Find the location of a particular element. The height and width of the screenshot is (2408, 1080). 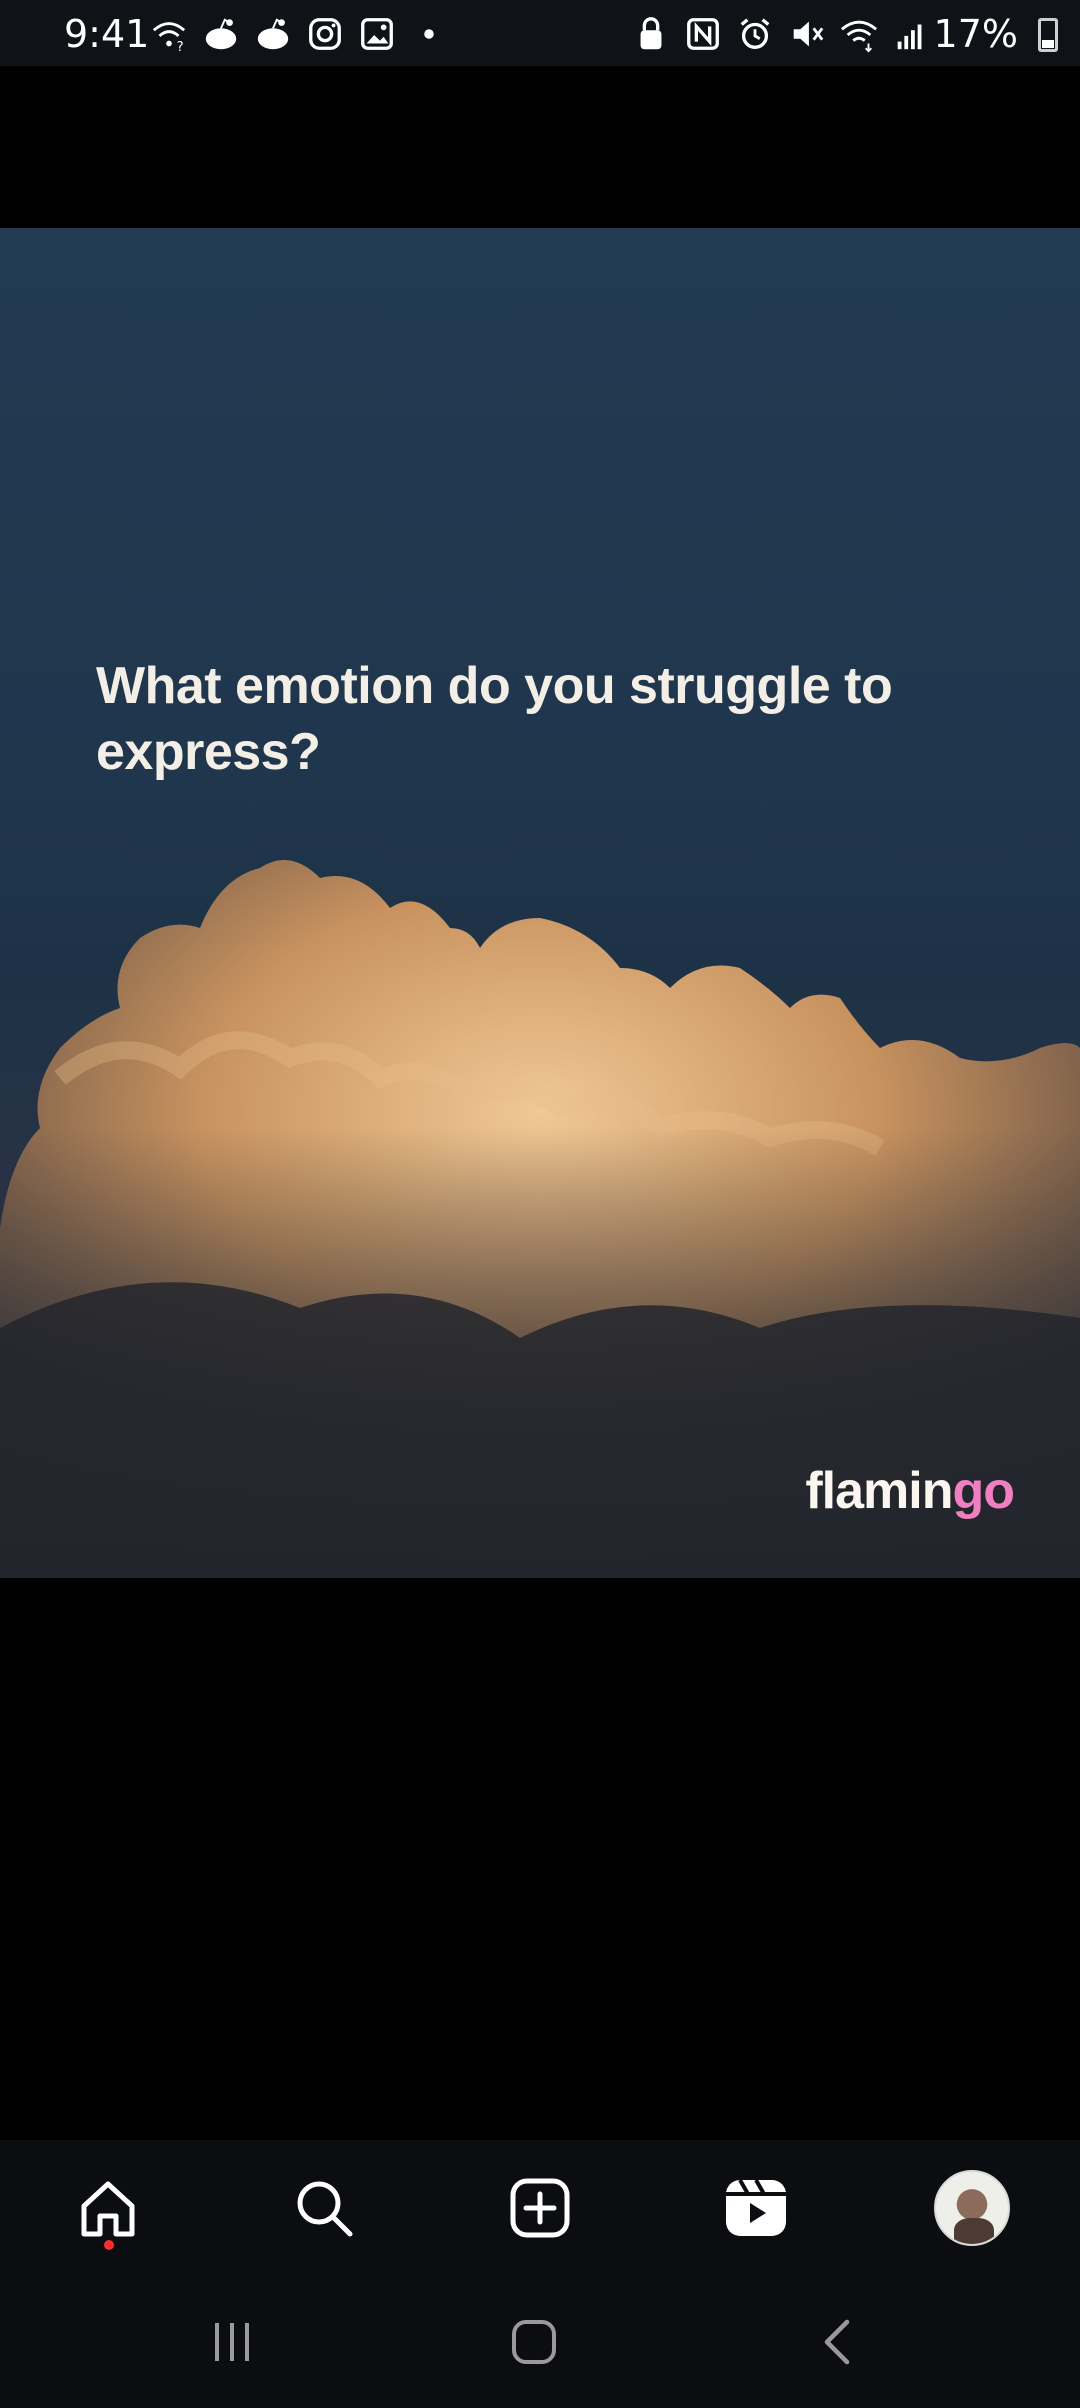

brand-logo: flamingo is located at coordinates (910, 1491).